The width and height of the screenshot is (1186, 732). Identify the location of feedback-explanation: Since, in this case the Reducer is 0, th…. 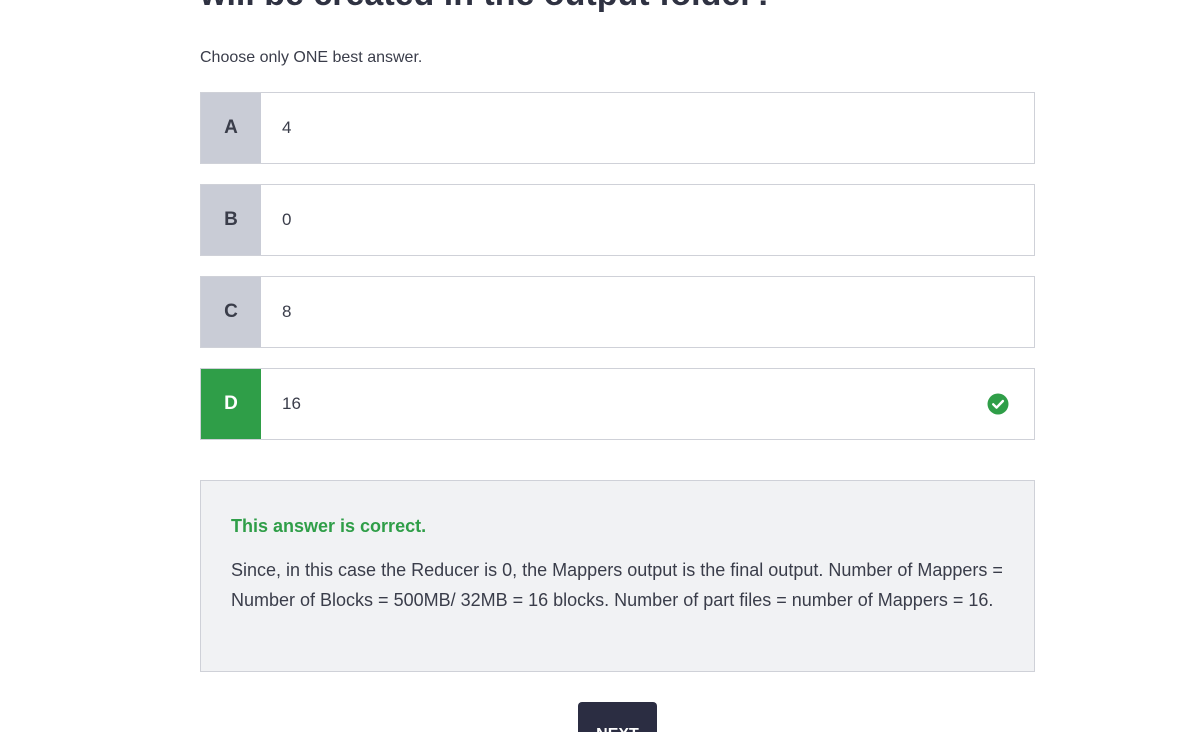
(617, 585).